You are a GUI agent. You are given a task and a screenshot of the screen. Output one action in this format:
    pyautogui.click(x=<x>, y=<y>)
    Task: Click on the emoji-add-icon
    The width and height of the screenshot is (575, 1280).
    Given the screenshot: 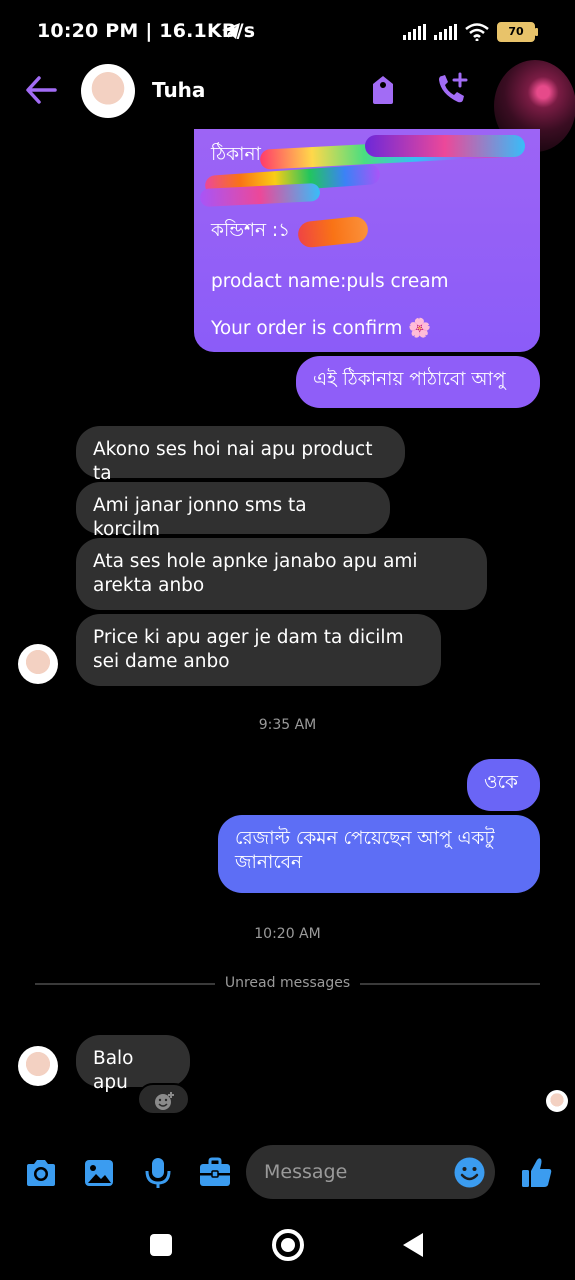 What is the action you would take?
    pyautogui.click(x=164, y=1101)
    